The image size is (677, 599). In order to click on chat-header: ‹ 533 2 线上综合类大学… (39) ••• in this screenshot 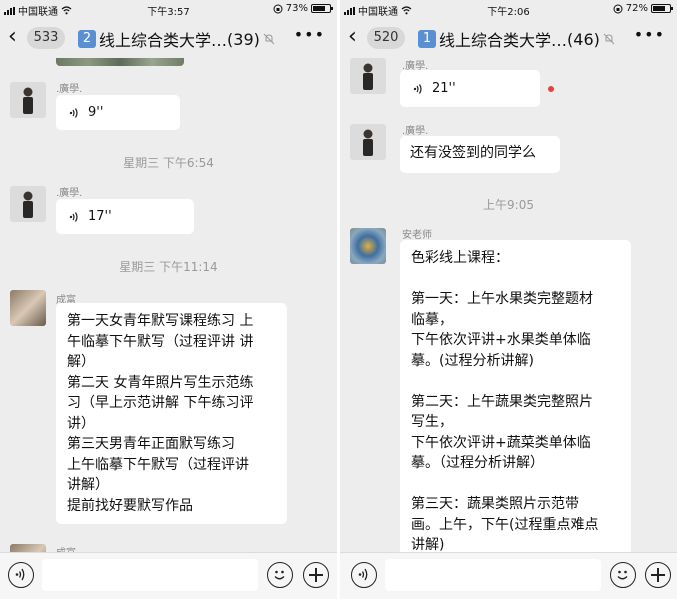, I will do `click(168, 38)`.